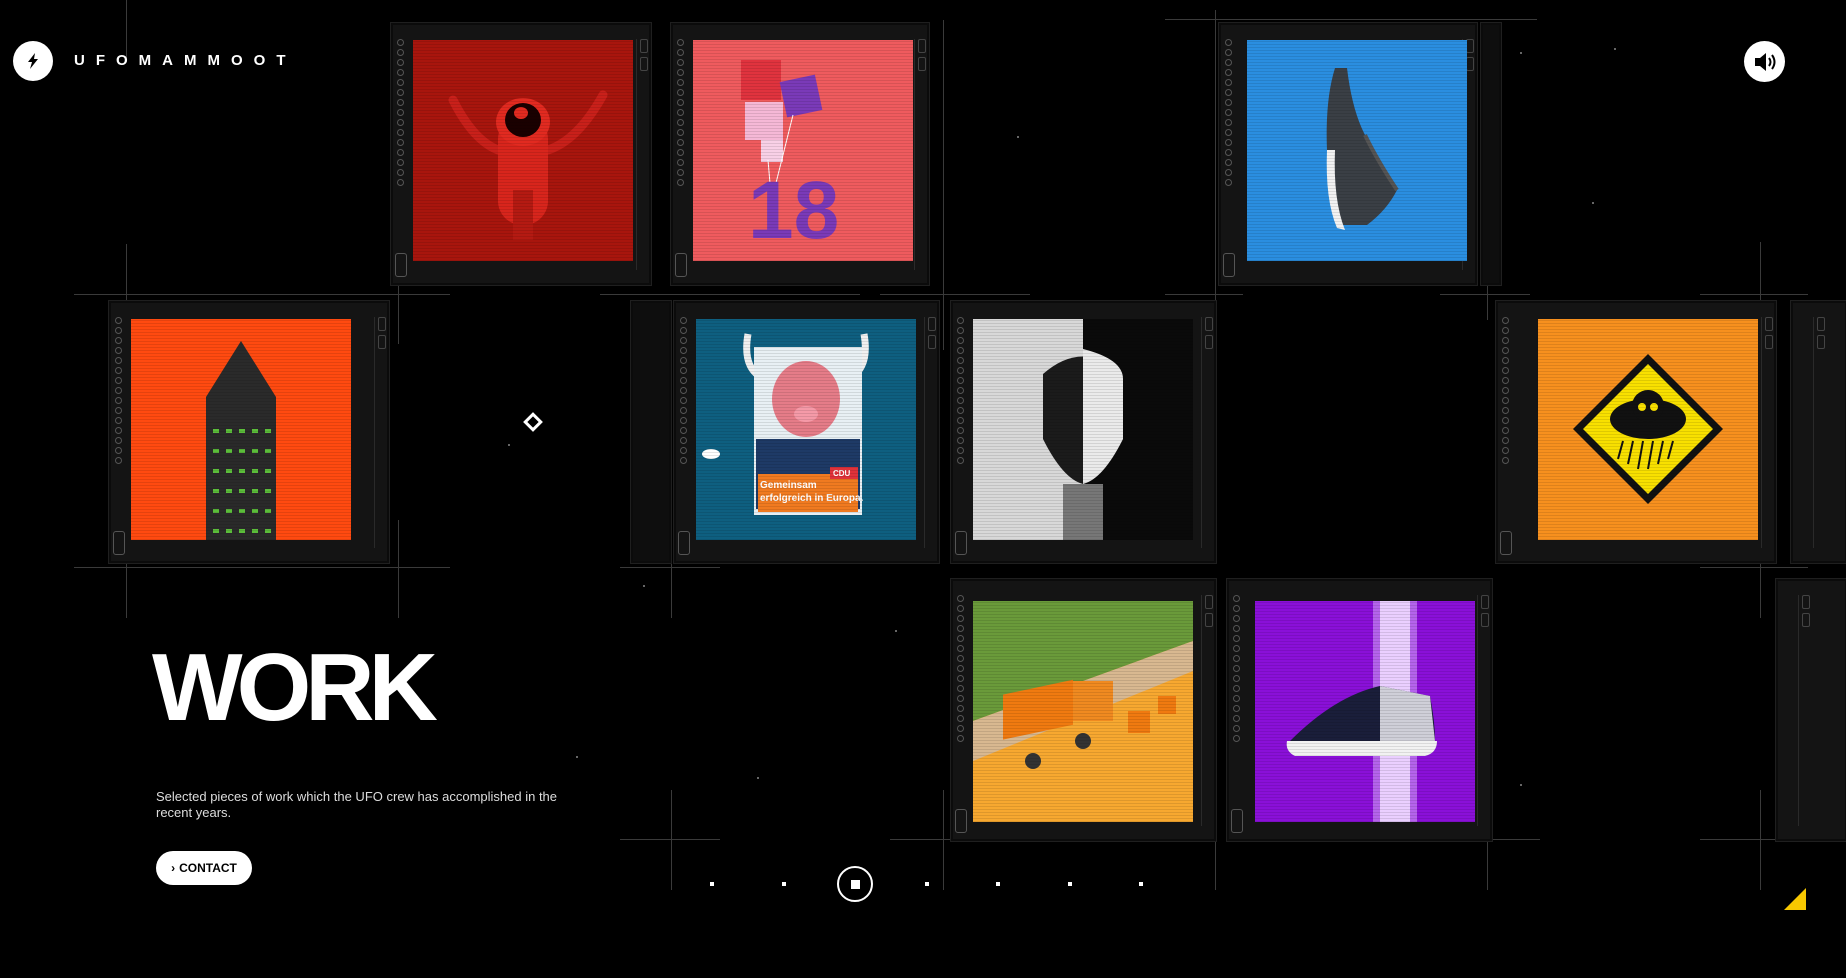 This screenshot has height=978, width=1846. Describe the element at coordinates (185, 60) in the screenshot. I see `brand-name: UFOMAMMOOT` at that location.